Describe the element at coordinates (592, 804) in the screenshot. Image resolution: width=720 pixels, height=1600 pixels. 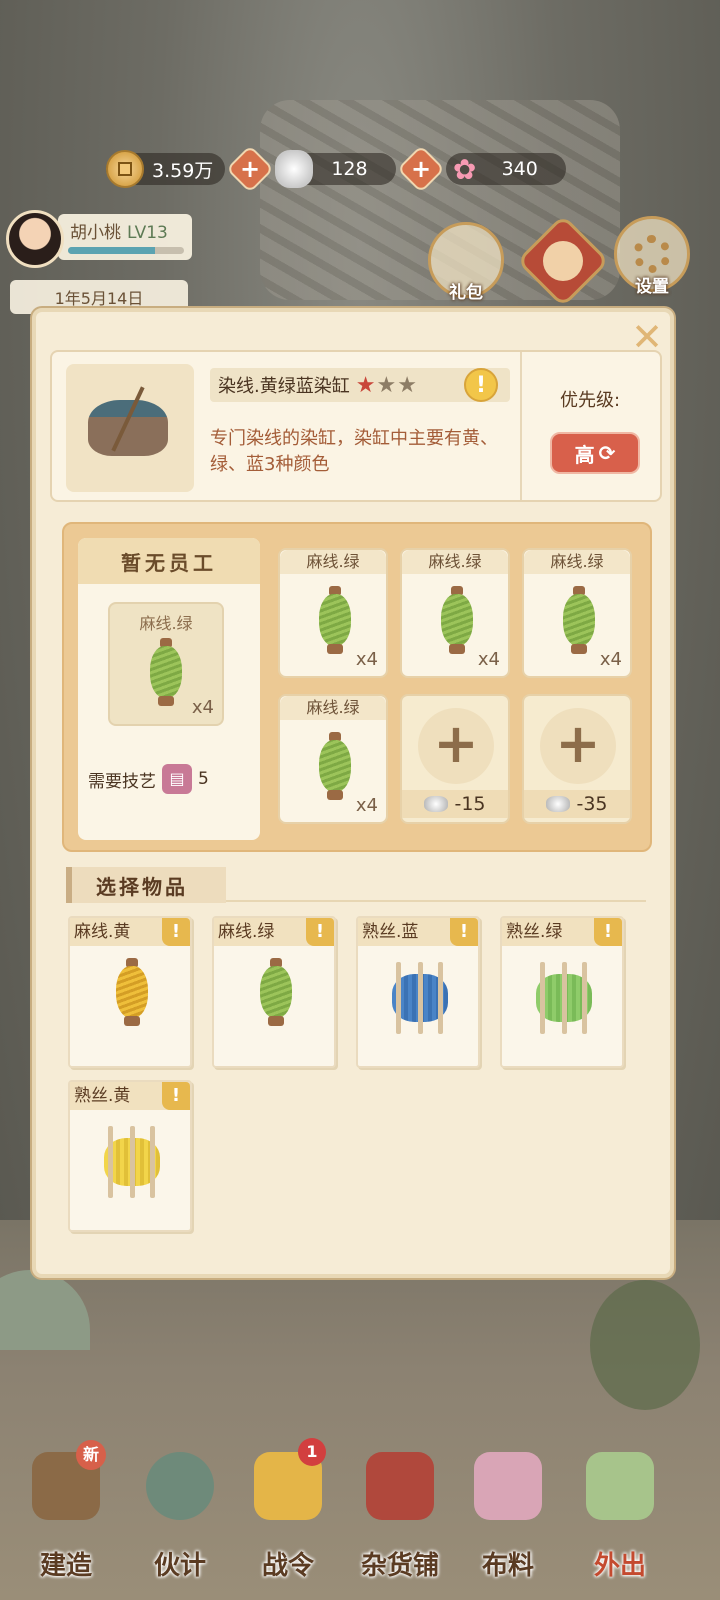
I see `cost-value: -35` at that location.